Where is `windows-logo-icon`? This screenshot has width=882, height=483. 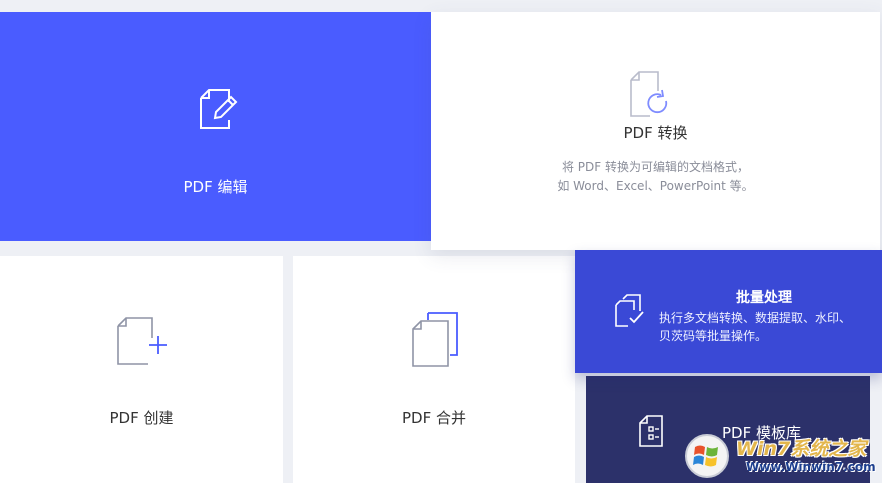 windows-logo-icon is located at coordinates (707, 456).